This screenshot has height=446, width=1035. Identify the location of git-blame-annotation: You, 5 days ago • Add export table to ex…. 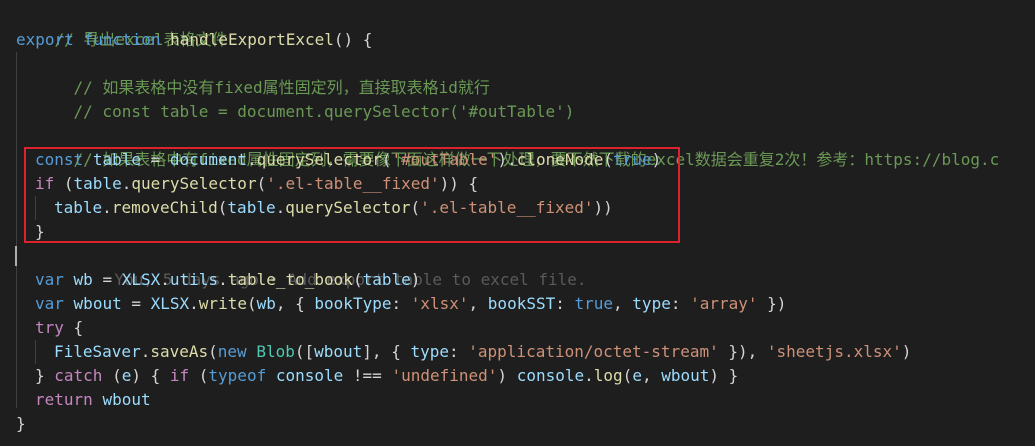
(555, 266).